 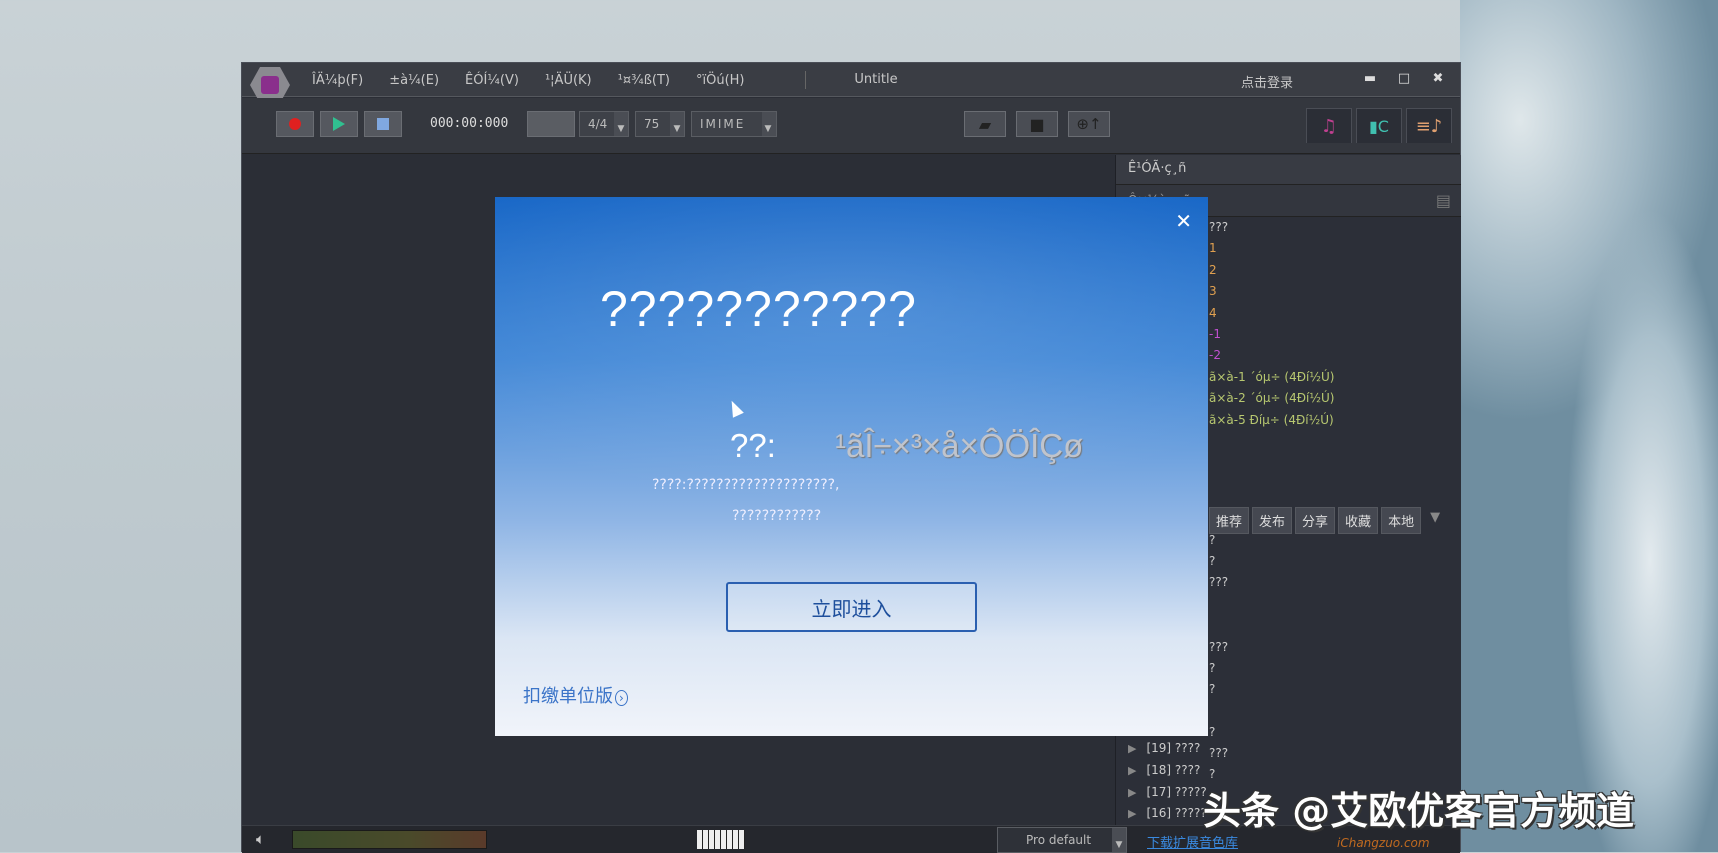 What do you see at coordinates (568, 80) in the screenshot?
I see `menu-function: ¹¦ÄÜ(K)` at bounding box center [568, 80].